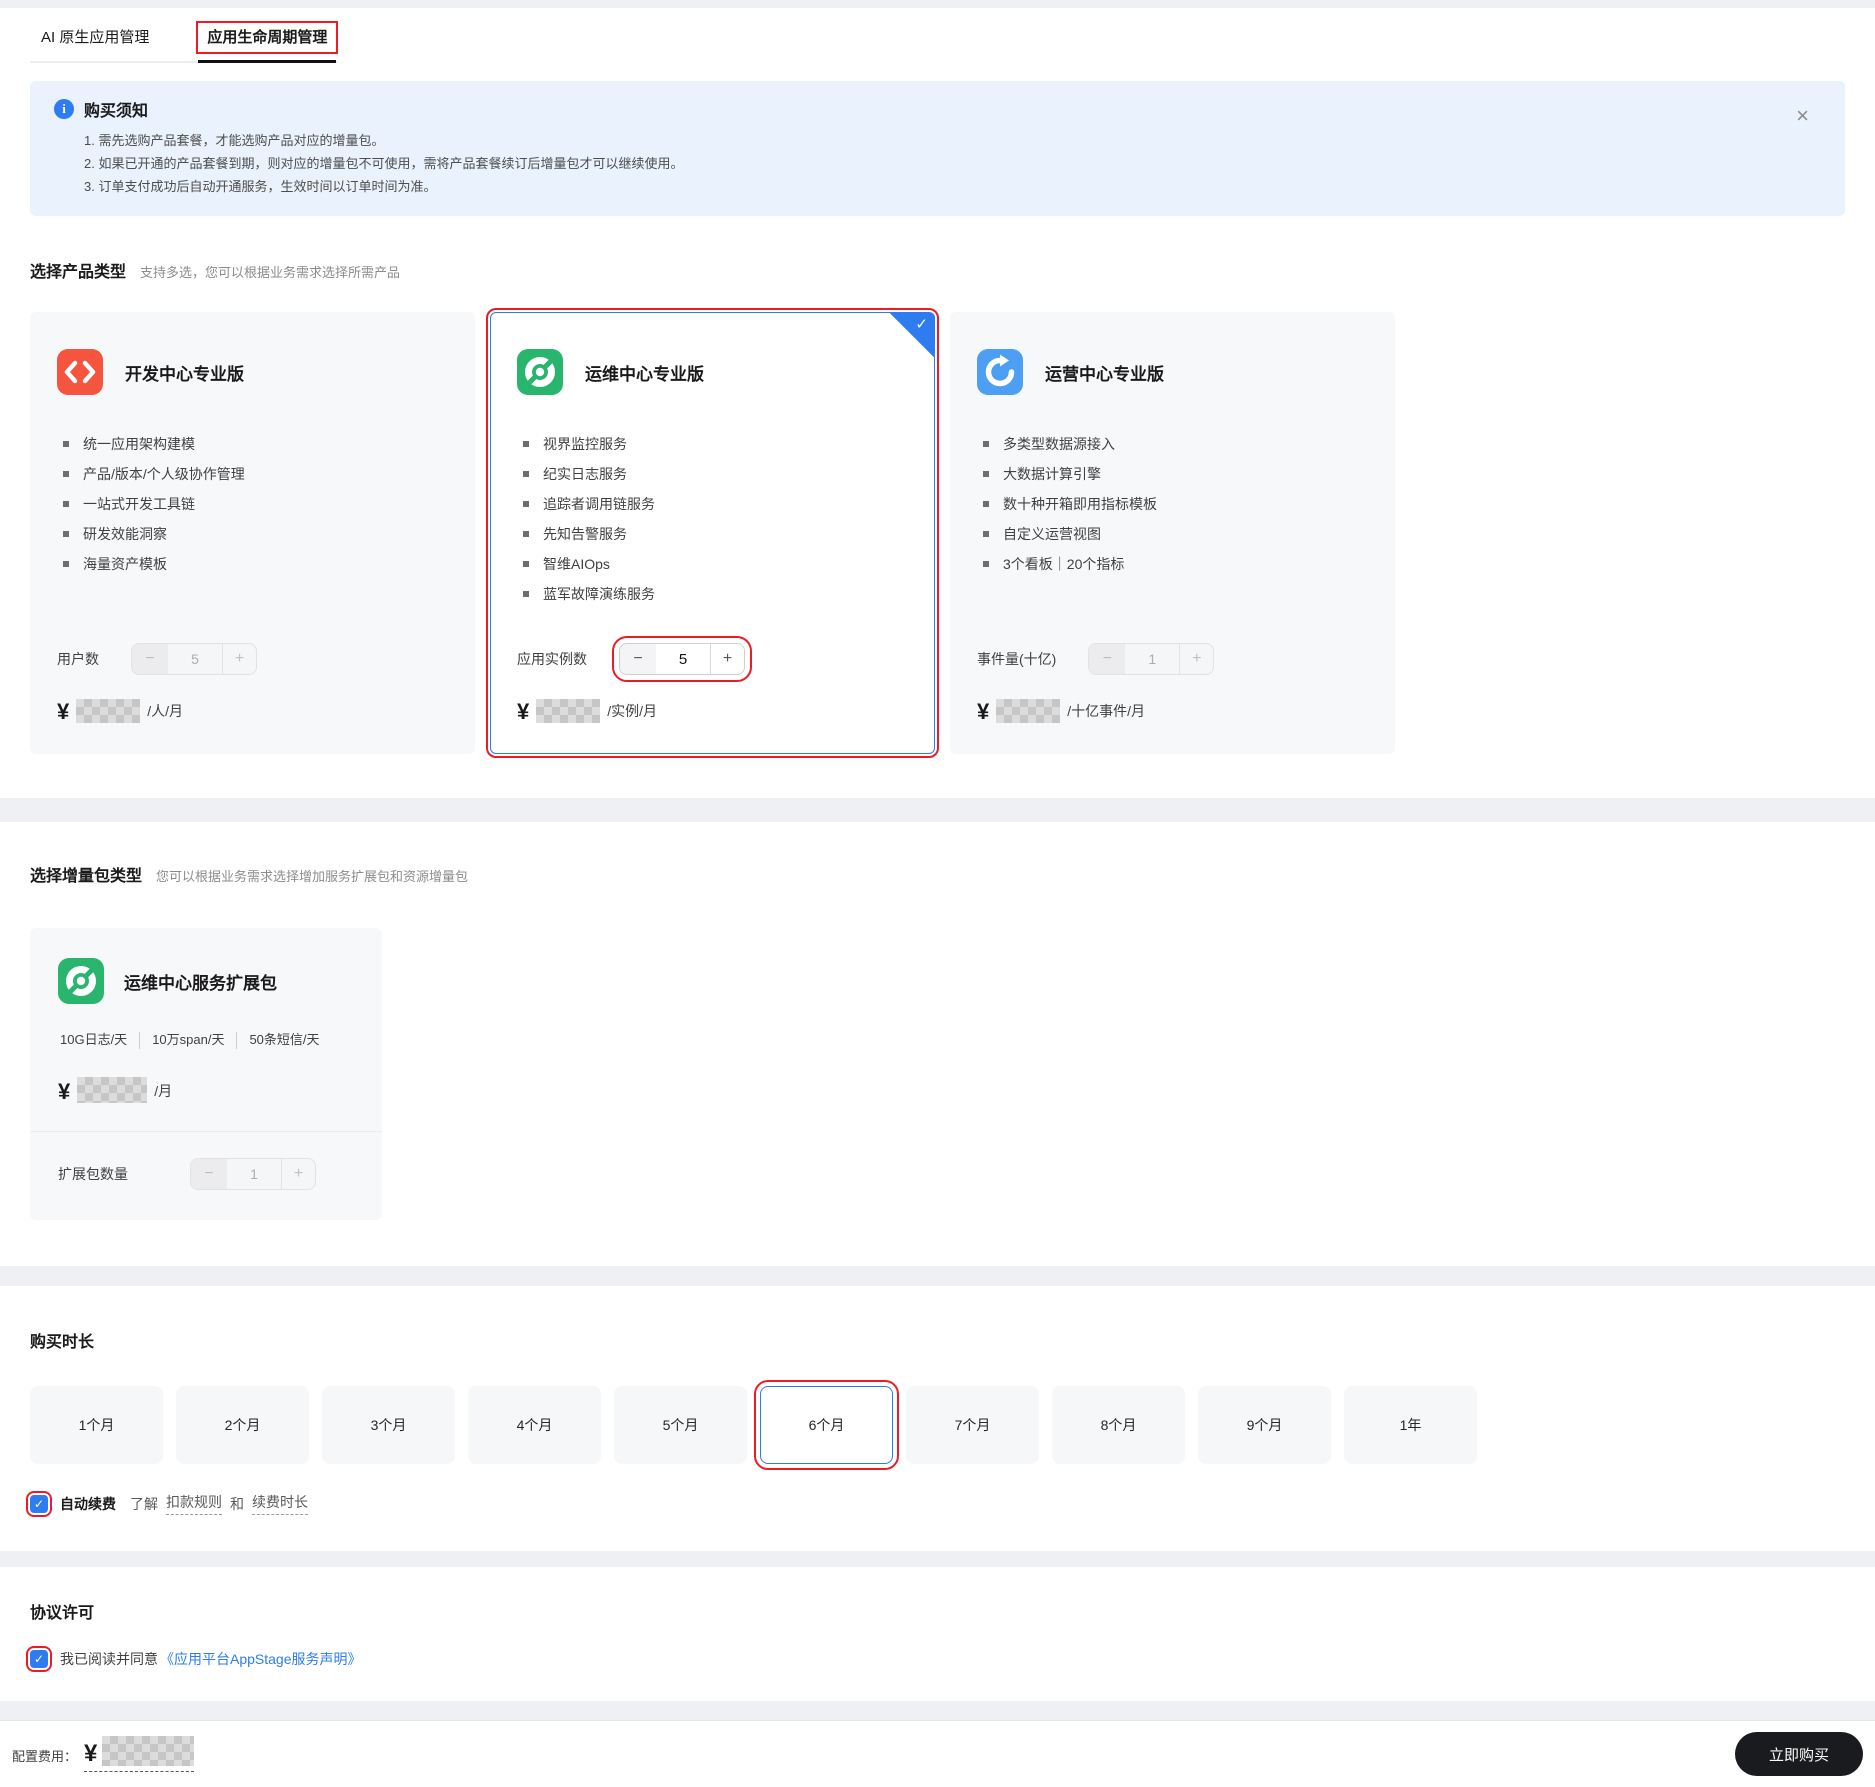  Describe the element at coordinates (39, 1503) in the screenshot. I see `autorenew-checkbox: ✓` at that location.